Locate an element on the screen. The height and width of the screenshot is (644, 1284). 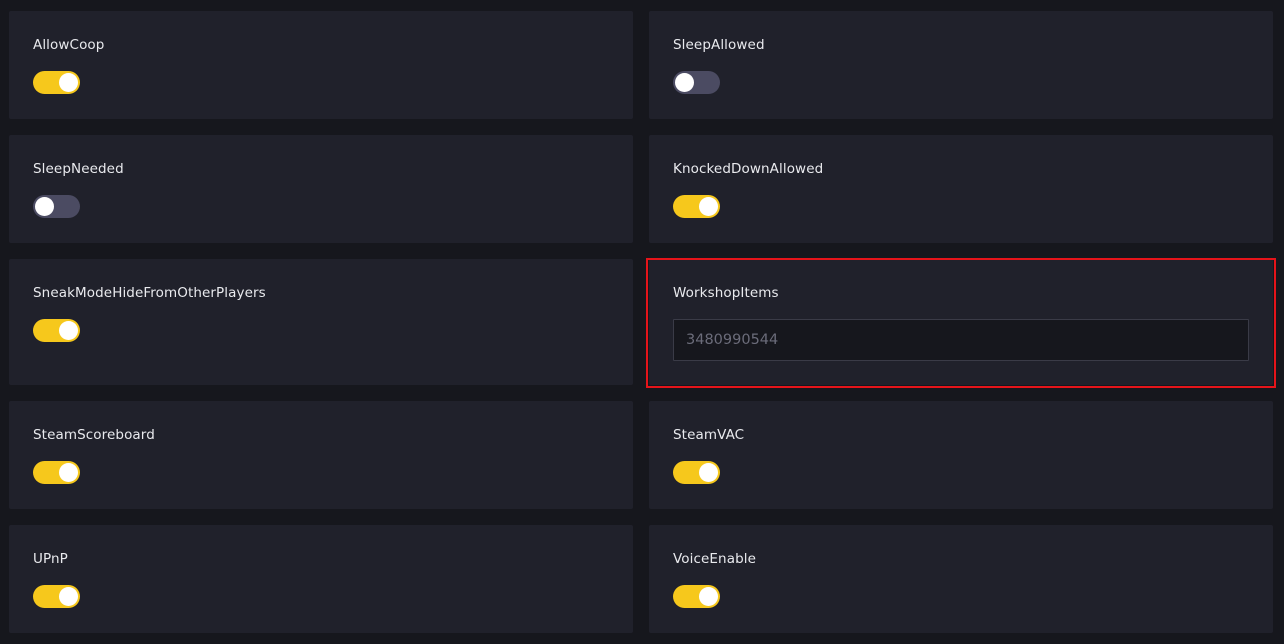
setting-label: UPnP is located at coordinates (50, 559).